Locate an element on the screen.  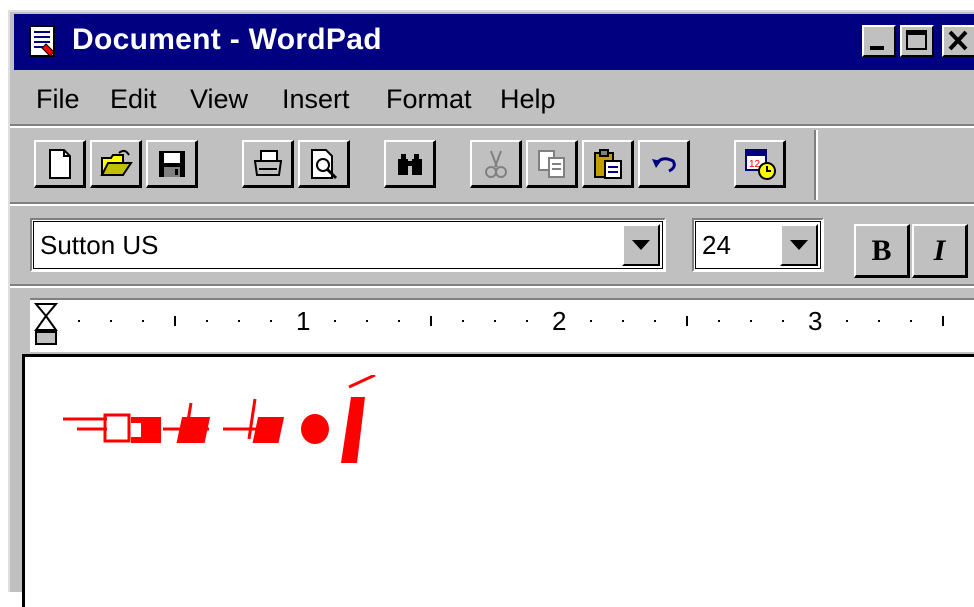
menu-view: View is located at coordinates (219, 99).